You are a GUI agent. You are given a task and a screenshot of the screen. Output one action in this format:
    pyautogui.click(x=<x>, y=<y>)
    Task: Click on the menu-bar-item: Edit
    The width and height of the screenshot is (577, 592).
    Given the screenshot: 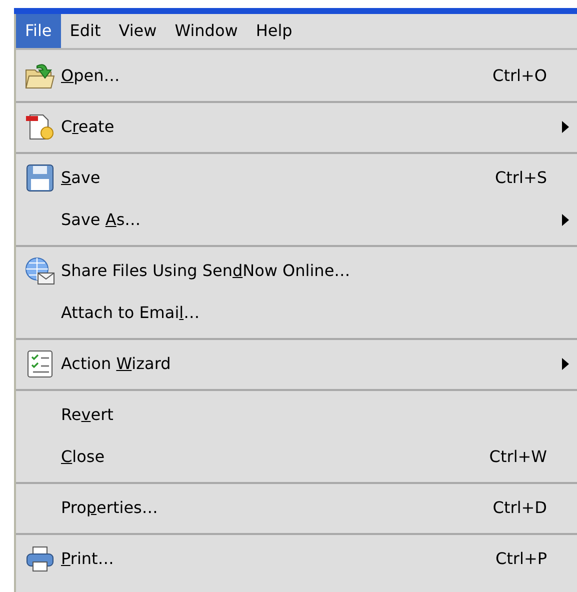 What is the action you would take?
    pyautogui.click(x=85, y=31)
    